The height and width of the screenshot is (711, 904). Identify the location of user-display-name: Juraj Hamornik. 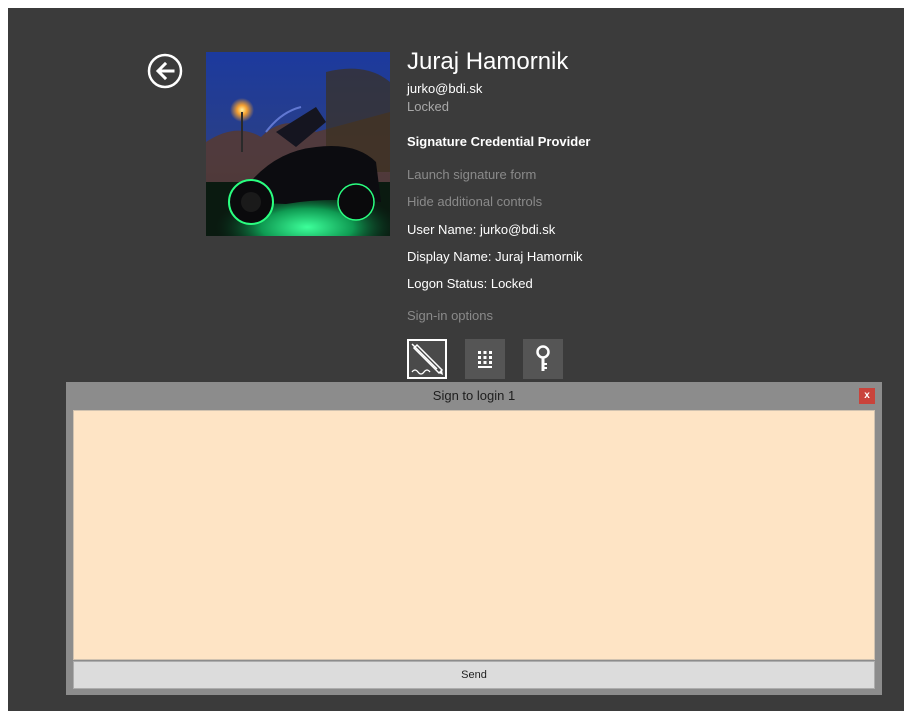
(488, 61).